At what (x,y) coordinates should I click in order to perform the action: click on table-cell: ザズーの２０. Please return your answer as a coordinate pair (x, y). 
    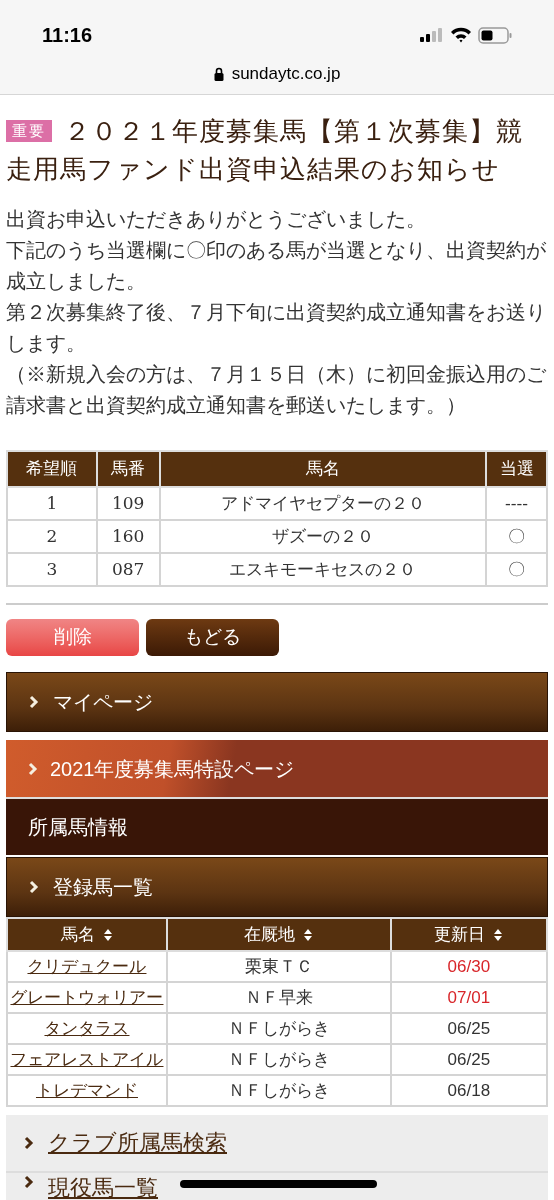
    Looking at the image, I should click on (323, 536).